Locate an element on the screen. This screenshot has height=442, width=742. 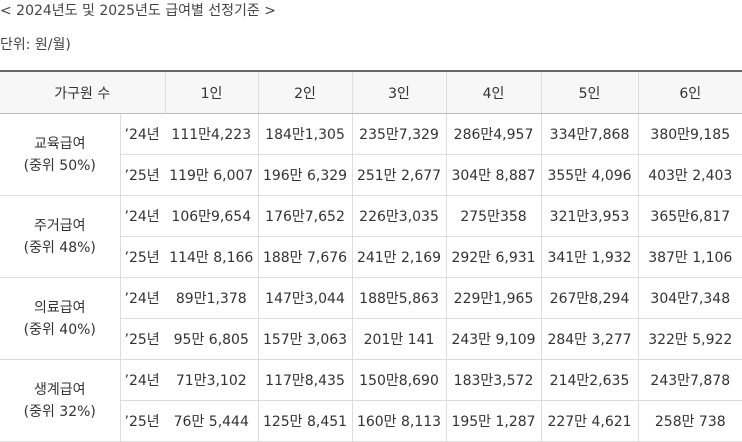
value-cell: 292만 6,931 is located at coordinates (493, 257).